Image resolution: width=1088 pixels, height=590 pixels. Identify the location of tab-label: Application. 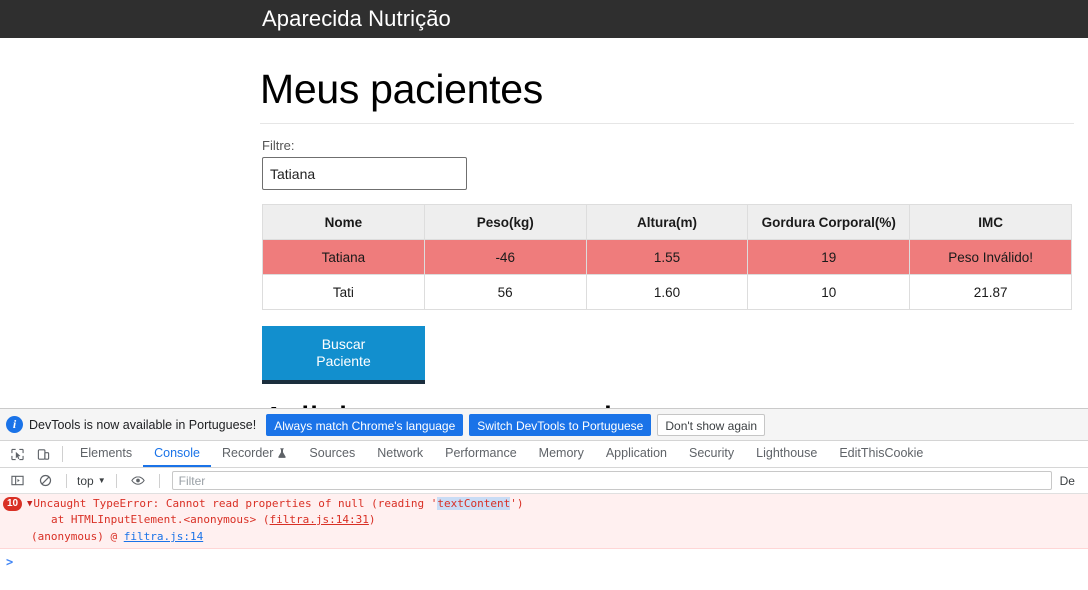
(636, 453).